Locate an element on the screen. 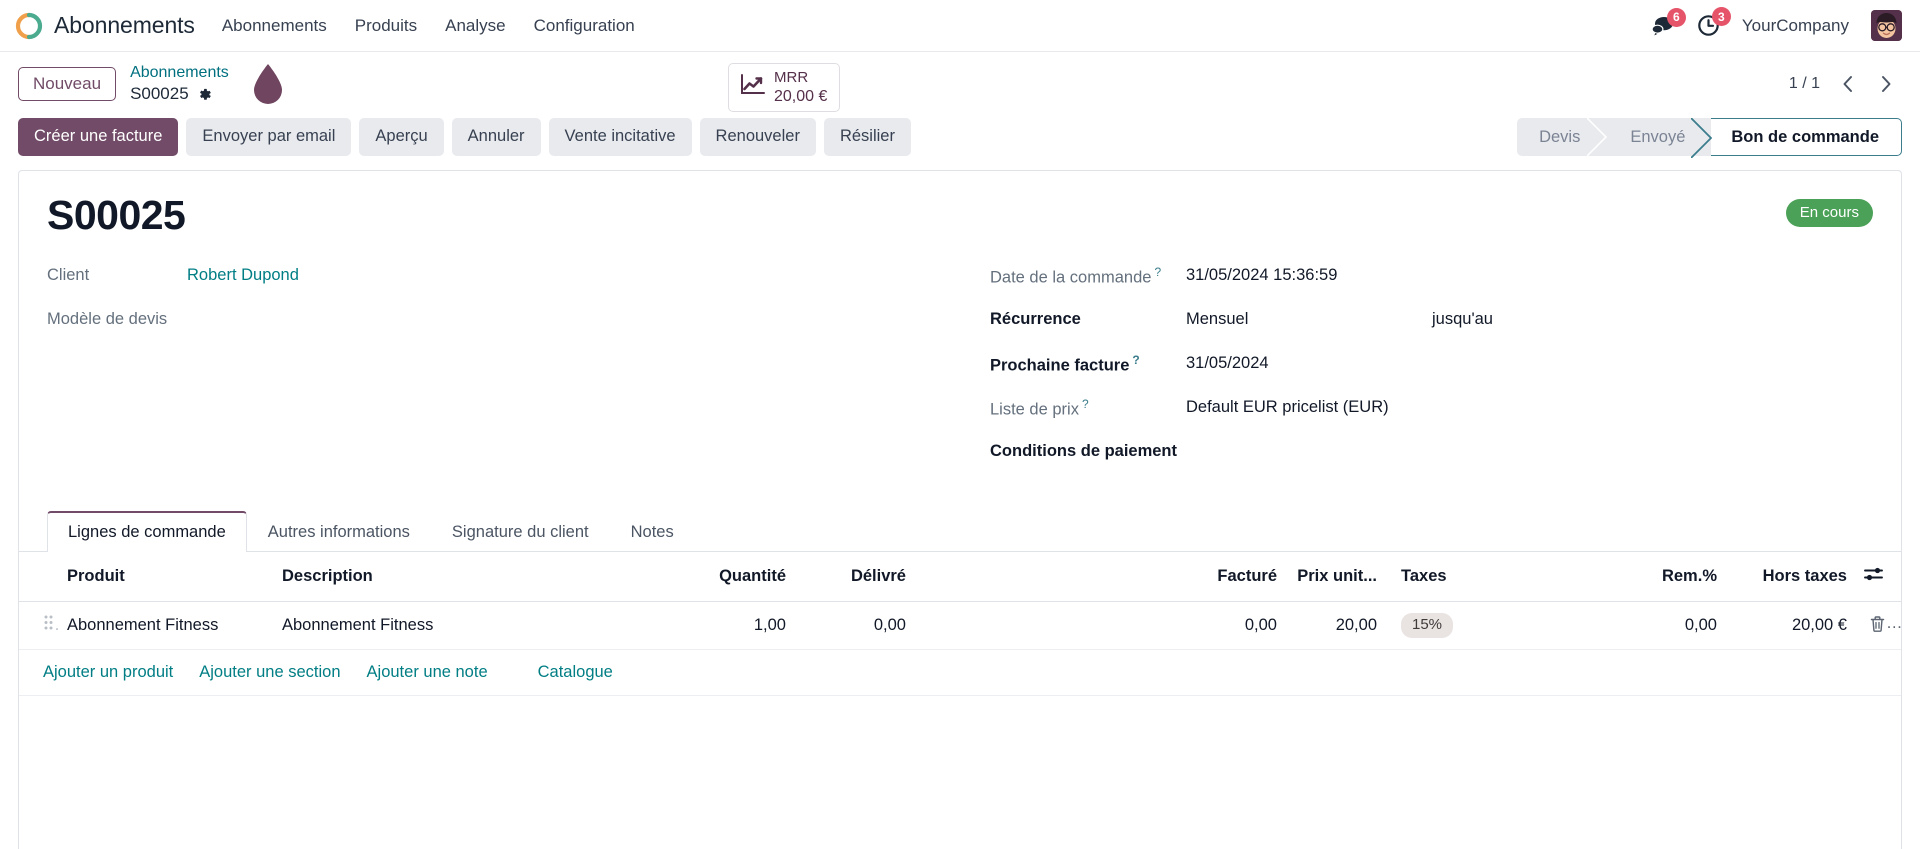  tab-customer-signature: Signature du client is located at coordinates (520, 531).